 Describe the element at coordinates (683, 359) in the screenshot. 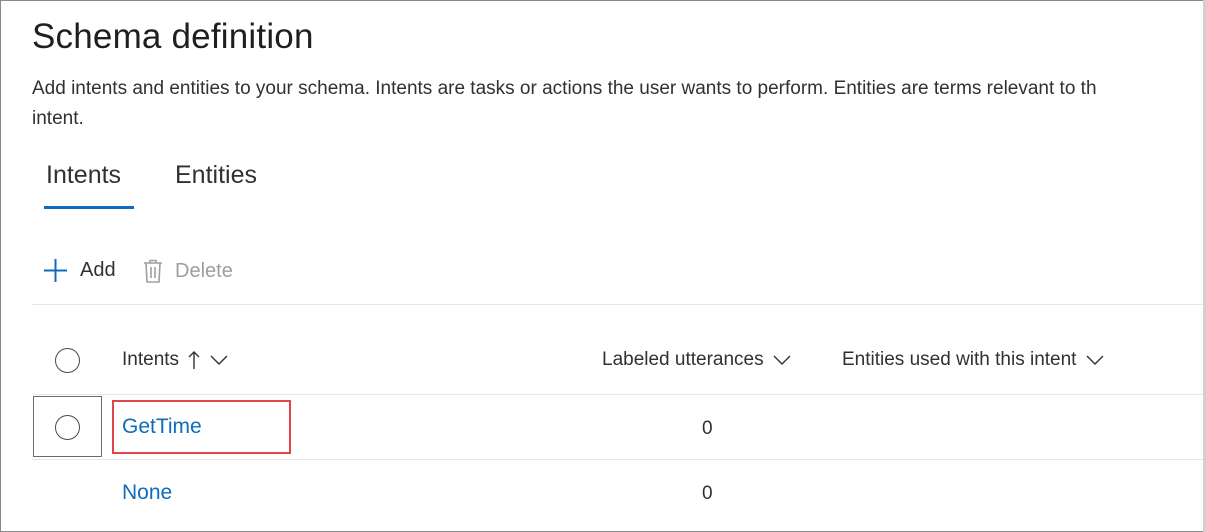

I see `column-header-labeled-utterances-label: Labeled utterances` at that location.